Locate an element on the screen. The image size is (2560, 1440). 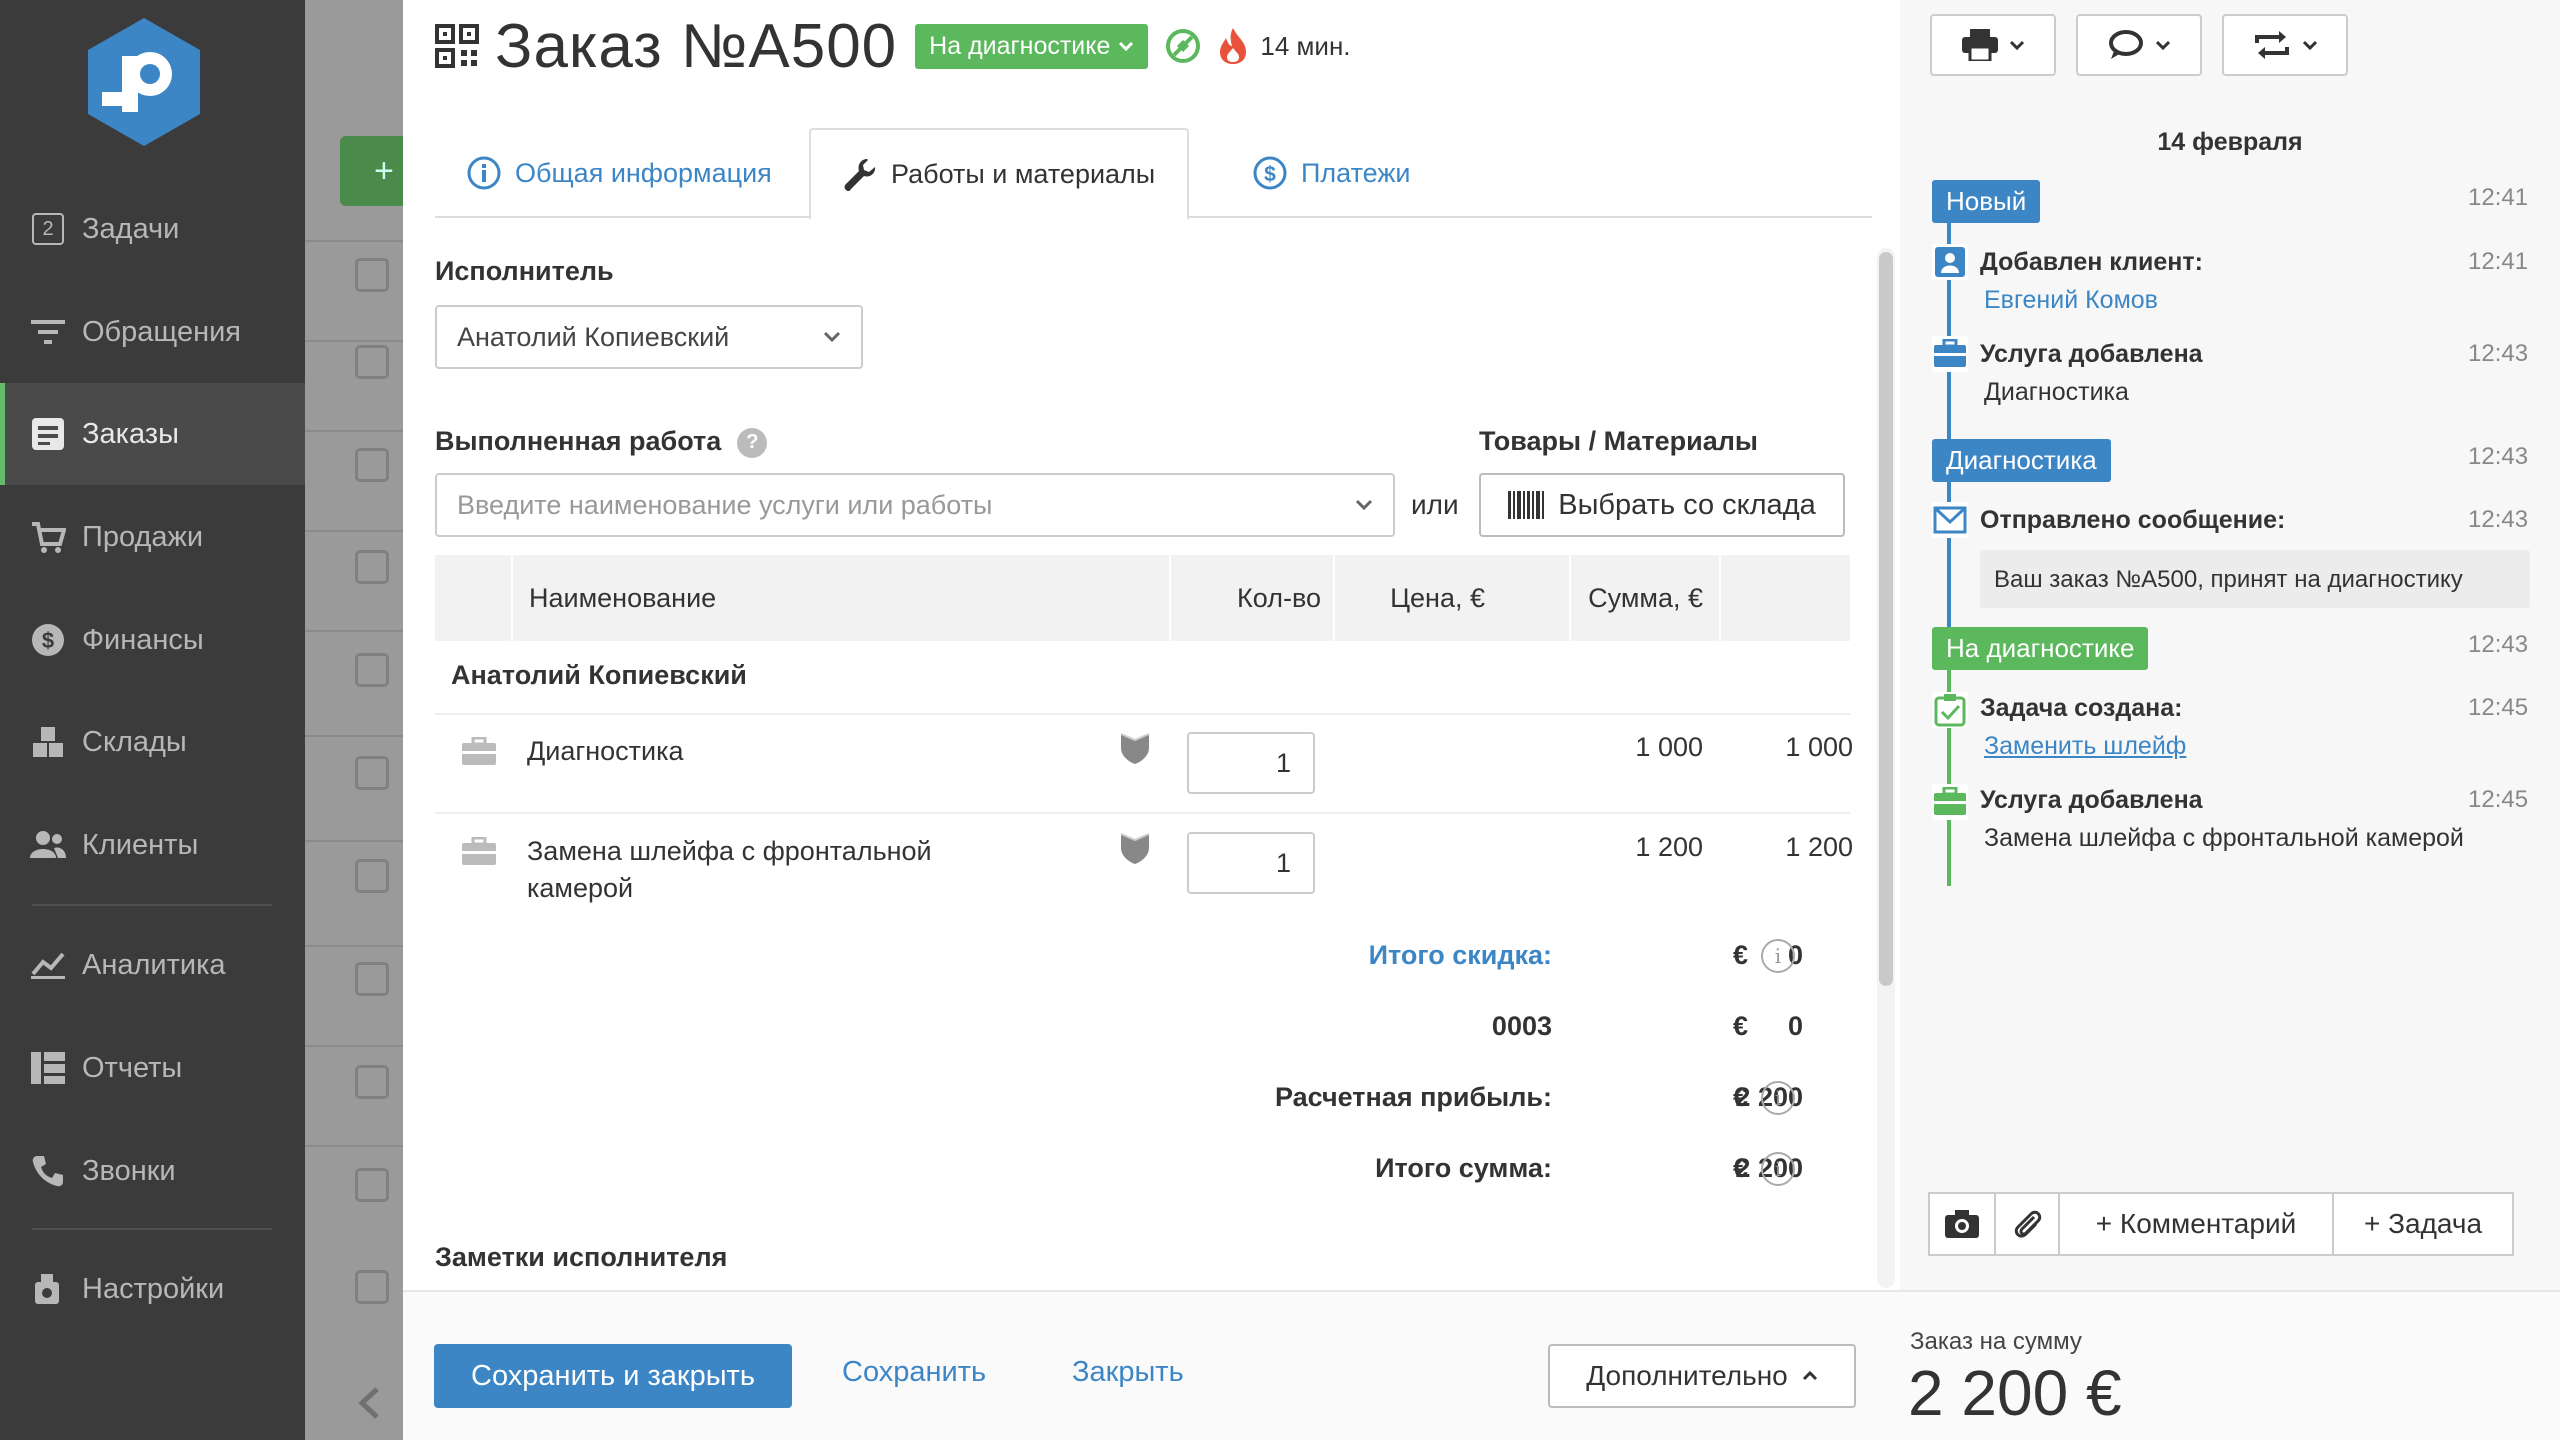
item-price: 1 200 is located at coordinates (1669, 847).